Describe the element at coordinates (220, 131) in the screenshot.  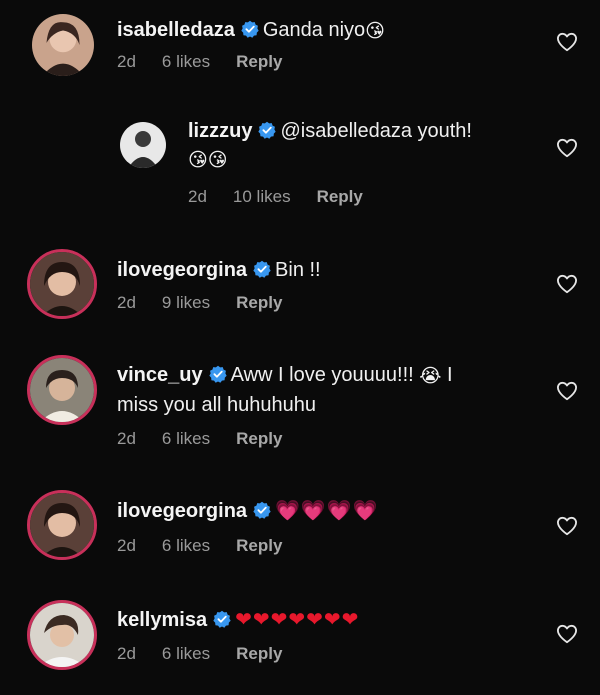
I see `username: lizzzuy` at that location.